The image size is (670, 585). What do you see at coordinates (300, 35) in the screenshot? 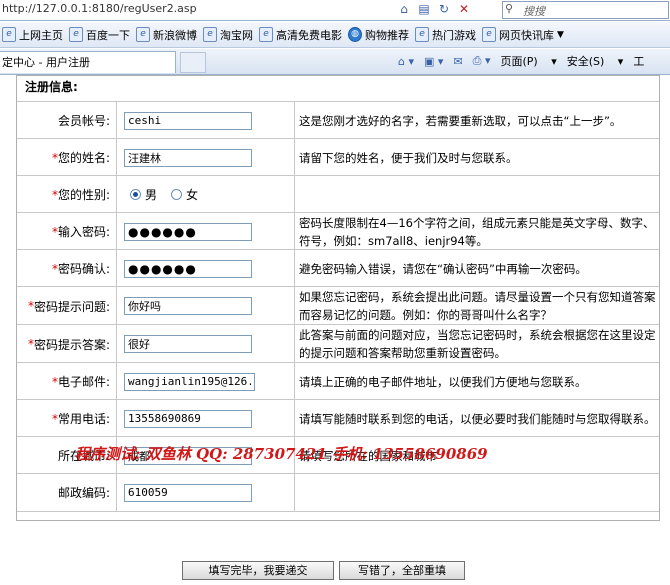
I see `favorite-link: e 高清免费电影` at bounding box center [300, 35].